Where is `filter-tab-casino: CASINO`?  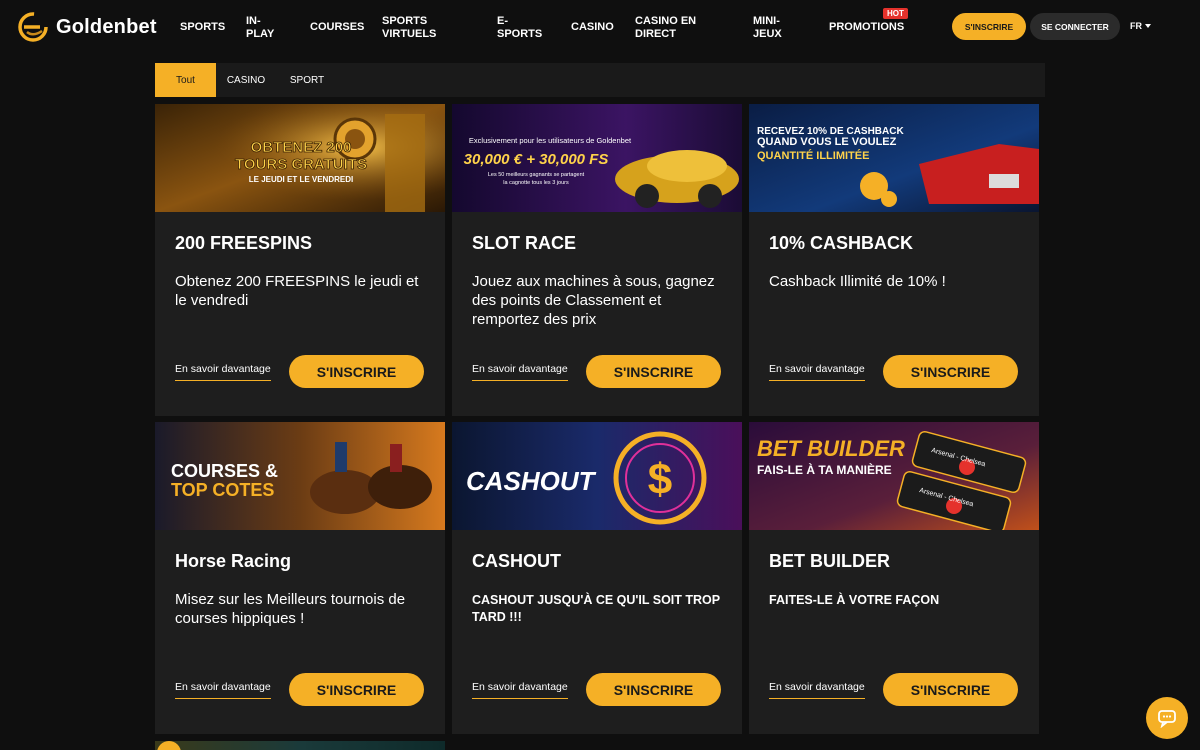 filter-tab-casino: CASINO is located at coordinates (246, 80).